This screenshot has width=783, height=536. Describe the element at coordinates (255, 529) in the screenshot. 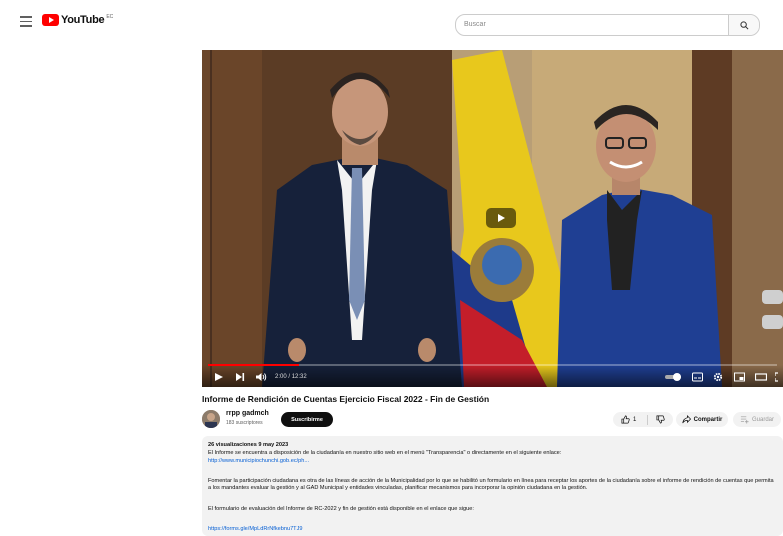

I see `form-link: https://forms.gle/MpLdRrNfkebnu7TJ9` at that location.